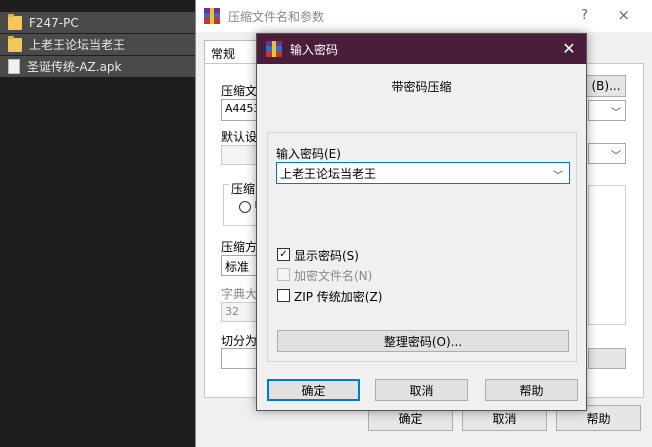  I want to click on zip-legacy-encryption-label: ZIP 传统加密(Z), so click(338, 297).